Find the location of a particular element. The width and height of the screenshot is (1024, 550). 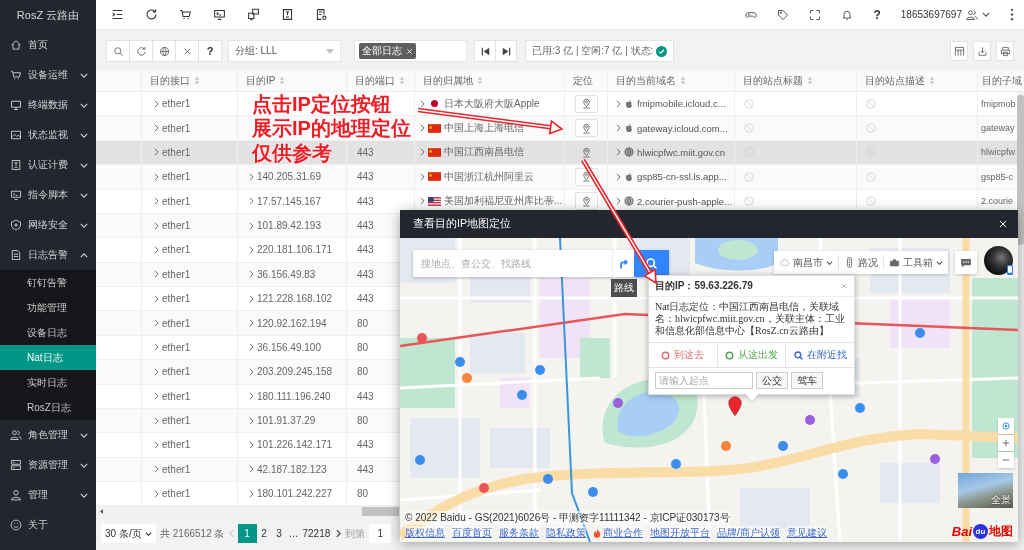

footer-link: 隐私政策 is located at coordinates (566, 533).